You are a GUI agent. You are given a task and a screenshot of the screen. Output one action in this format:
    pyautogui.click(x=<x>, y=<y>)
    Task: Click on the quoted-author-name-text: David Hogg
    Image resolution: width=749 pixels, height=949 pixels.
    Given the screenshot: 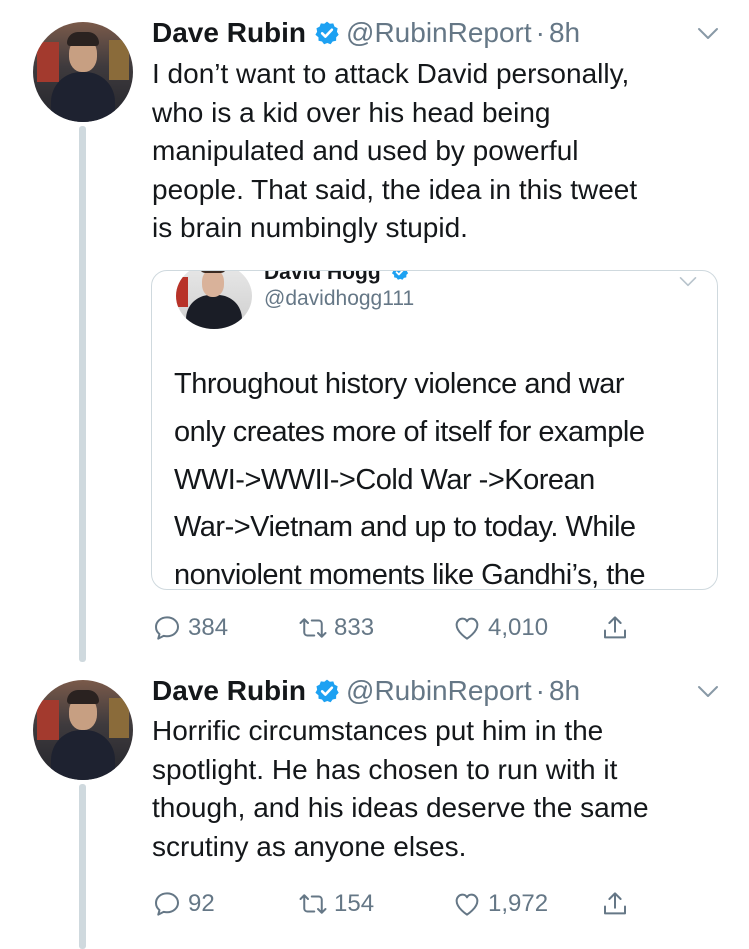 What is the action you would take?
    pyautogui.click(x=322, y=277)
    